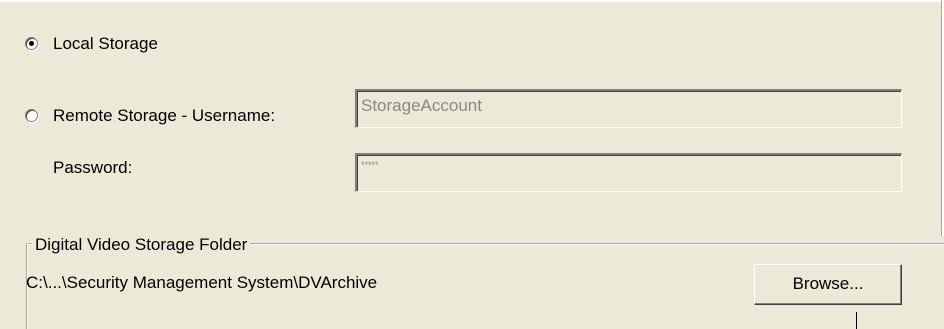  What do you see at coordinates (628, 172) in the screenshot?
I see `password-field: *****` at bounding box center [628, 172].